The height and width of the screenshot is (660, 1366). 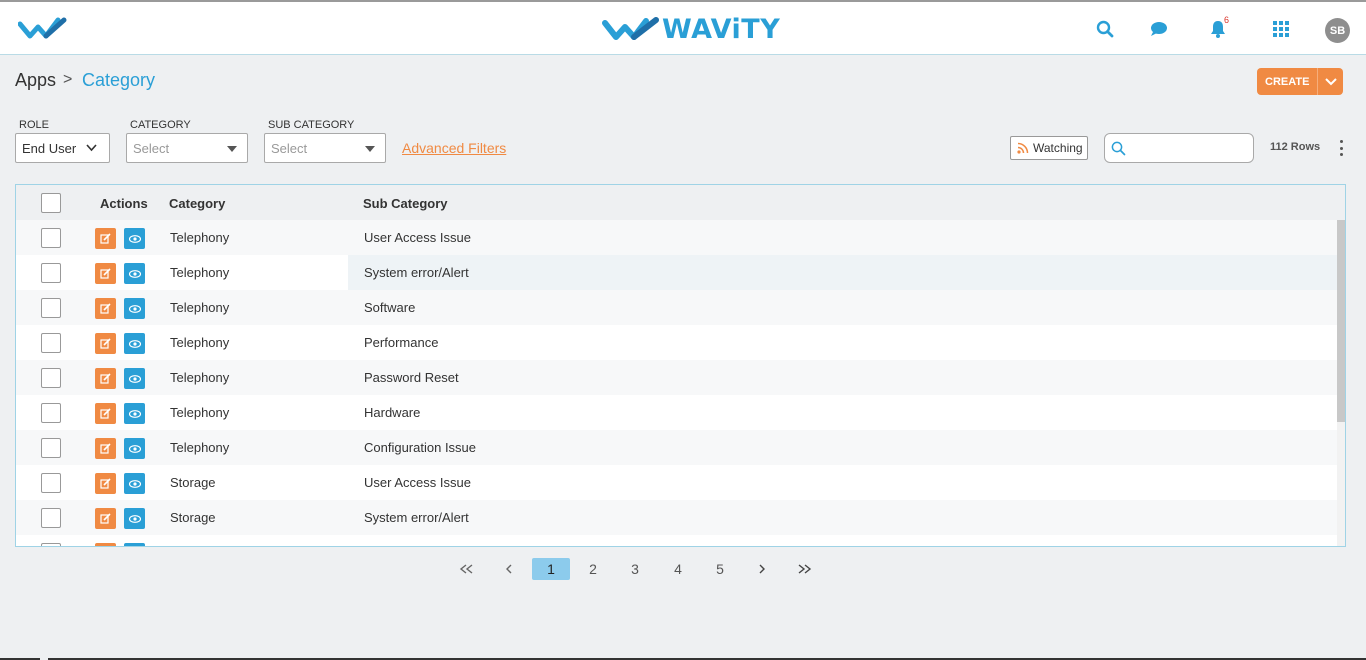 I want to click on table-row: Telephony Configuration Issue, so click(x=676, y=447).